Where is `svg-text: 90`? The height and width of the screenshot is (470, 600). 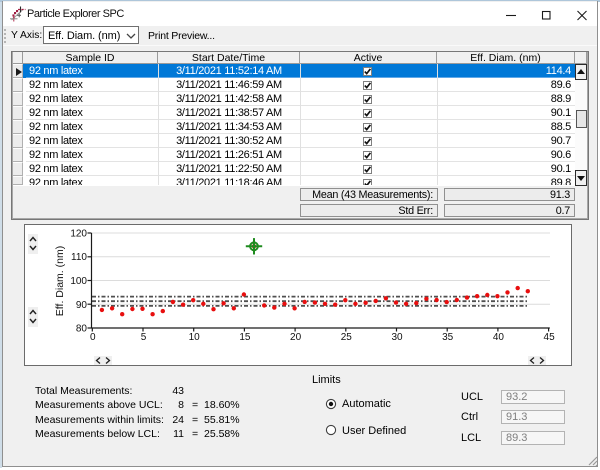 svg-text: 90 is located at coordinates (82, 305).